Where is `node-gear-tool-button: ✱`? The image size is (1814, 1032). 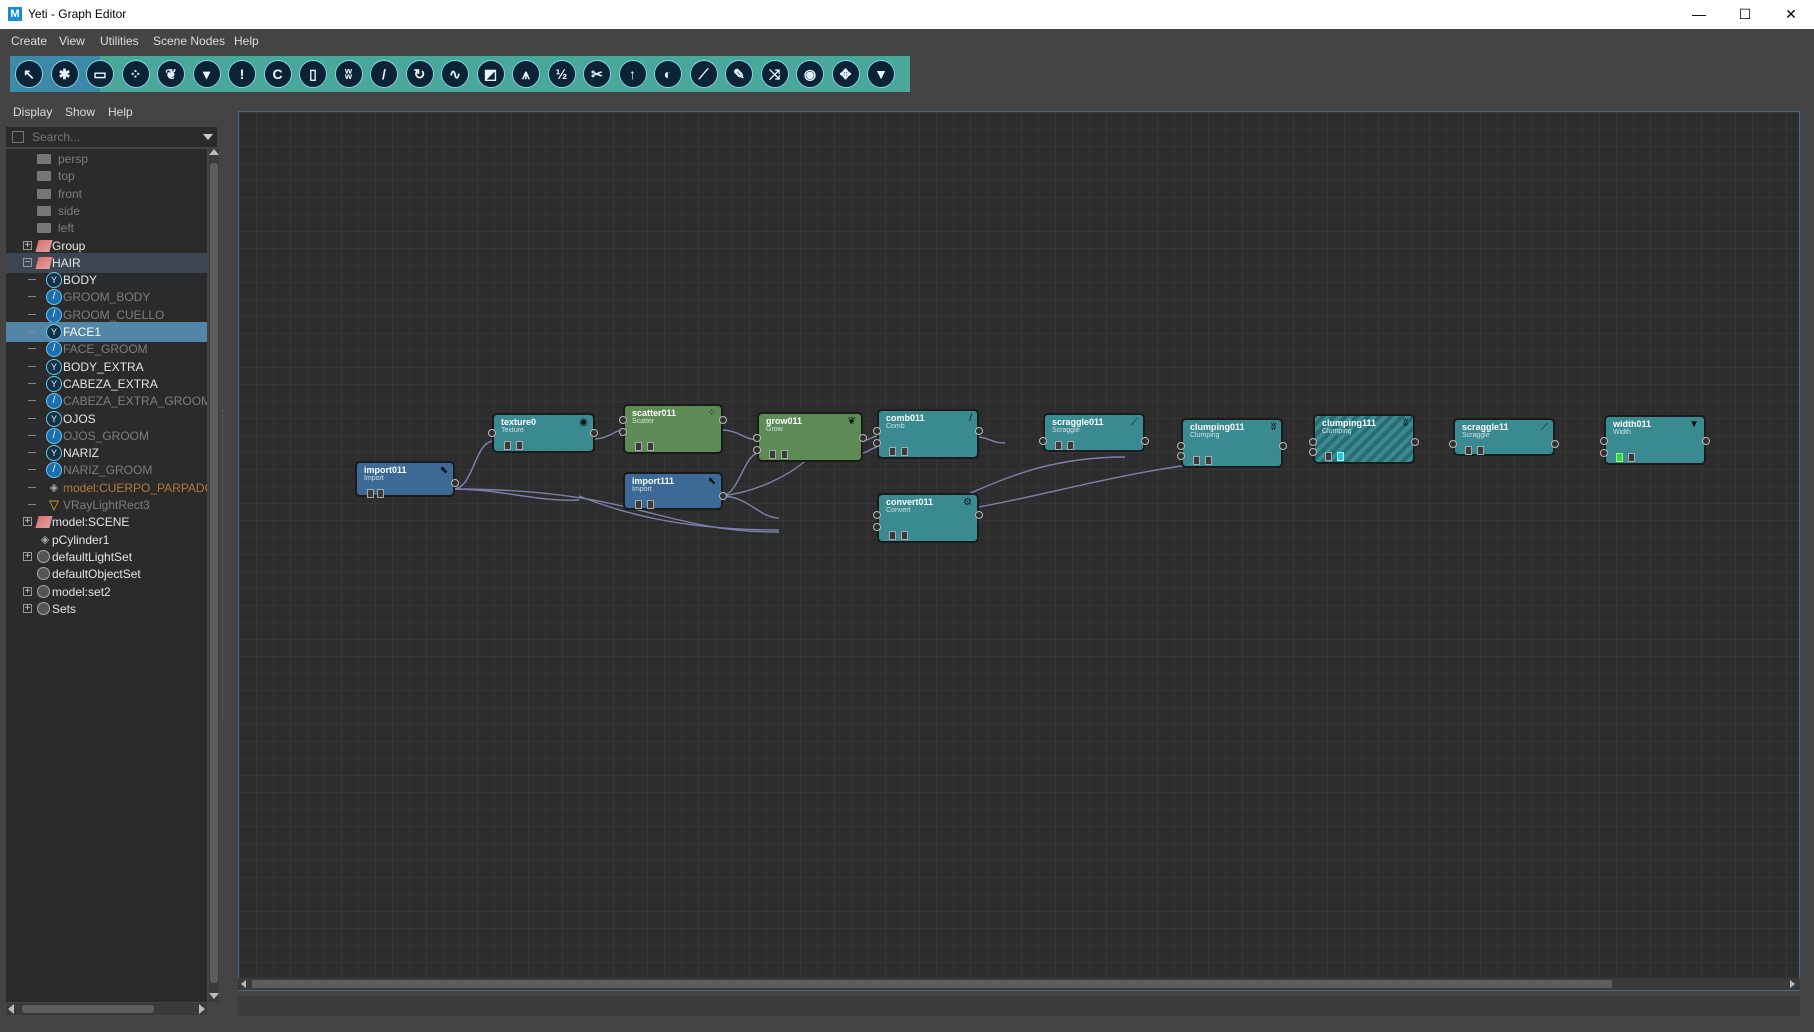
node-gear-tool-button: ✱ is located at coordinates (65, 74).